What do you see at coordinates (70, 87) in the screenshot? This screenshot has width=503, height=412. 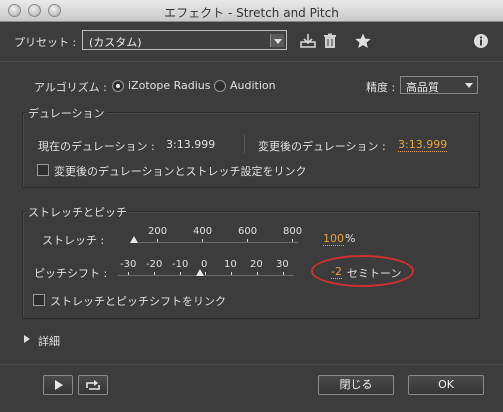 I see `algorithm-label: アルゴリズム :` at bounding box center [70, 87].